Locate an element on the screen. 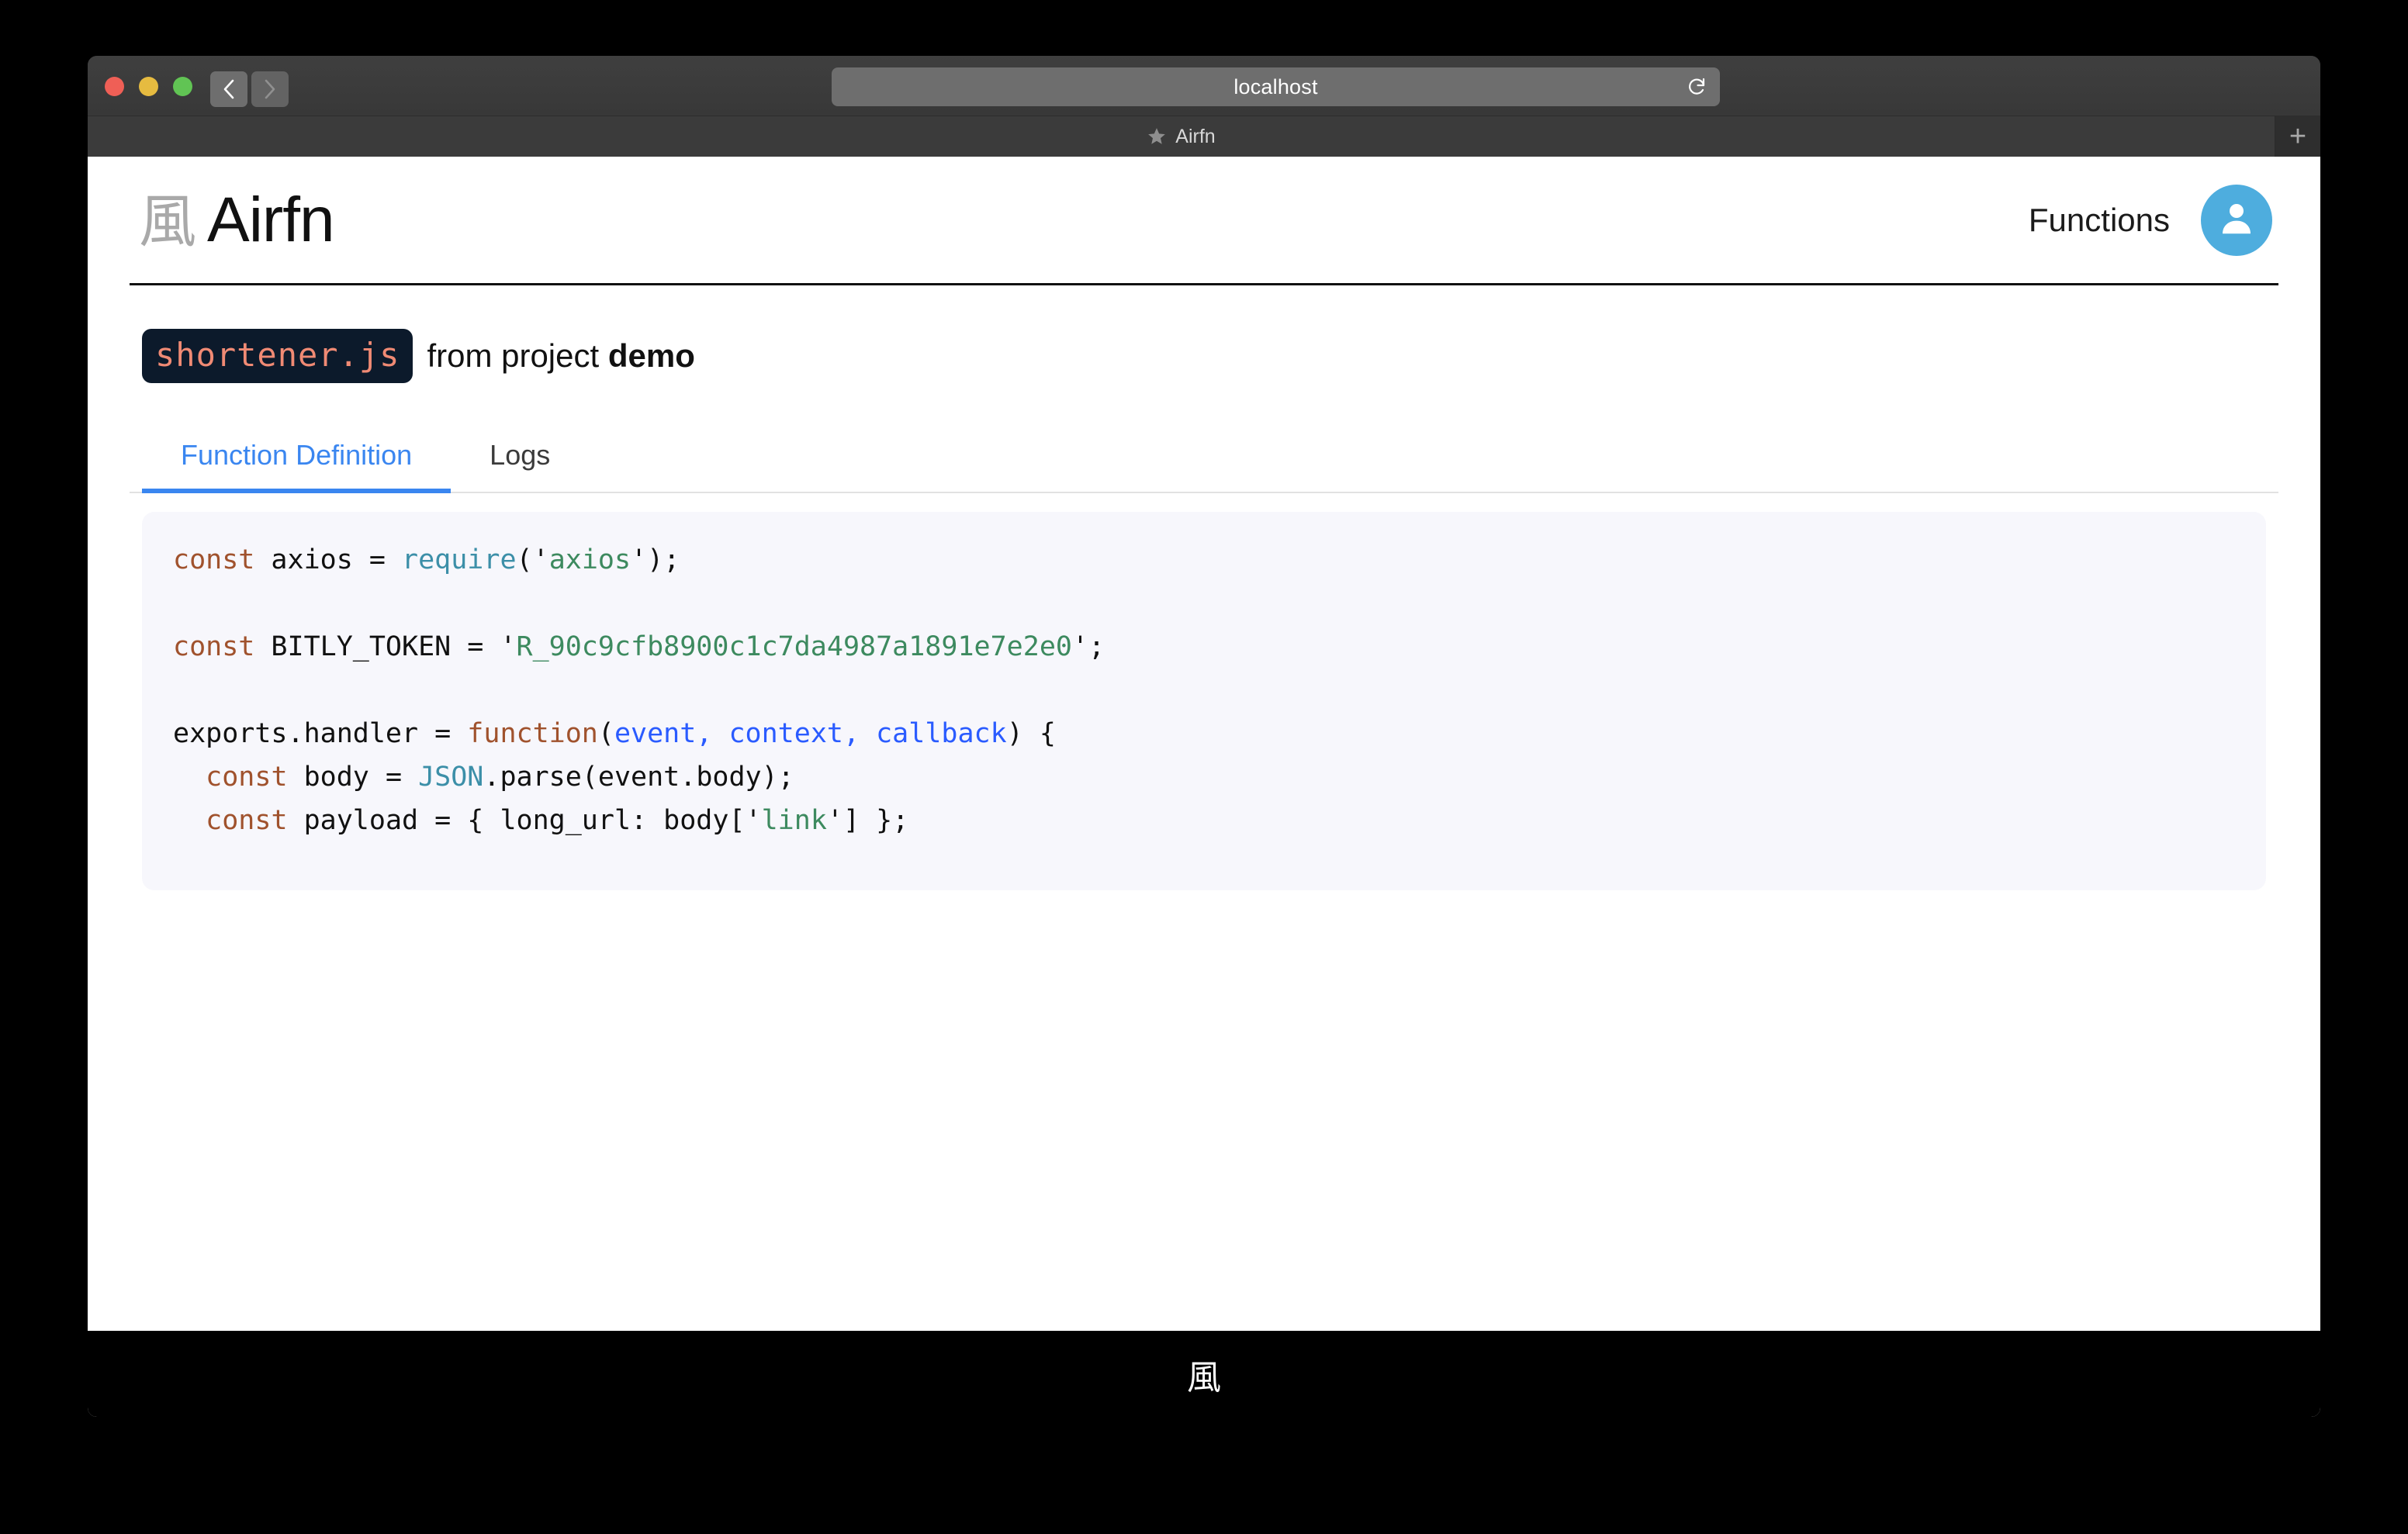 The width and height of the screenshot is (2408, 1534). footer-brand-mark-icon: 風 is located at coordinates (1204, 1377).